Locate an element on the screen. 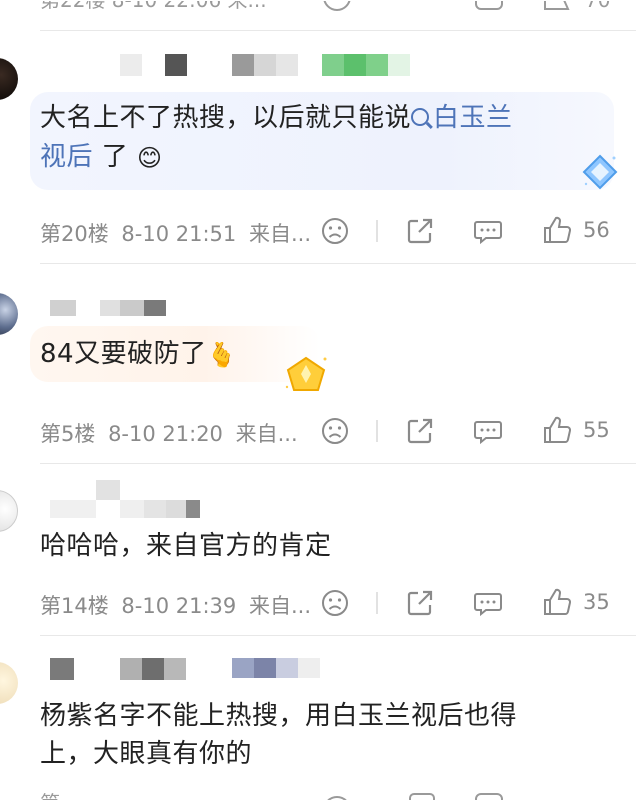 This screenshot has height=800, width=636. finger-heart-emoji: 🫰 is located at coordinates (221, 354).